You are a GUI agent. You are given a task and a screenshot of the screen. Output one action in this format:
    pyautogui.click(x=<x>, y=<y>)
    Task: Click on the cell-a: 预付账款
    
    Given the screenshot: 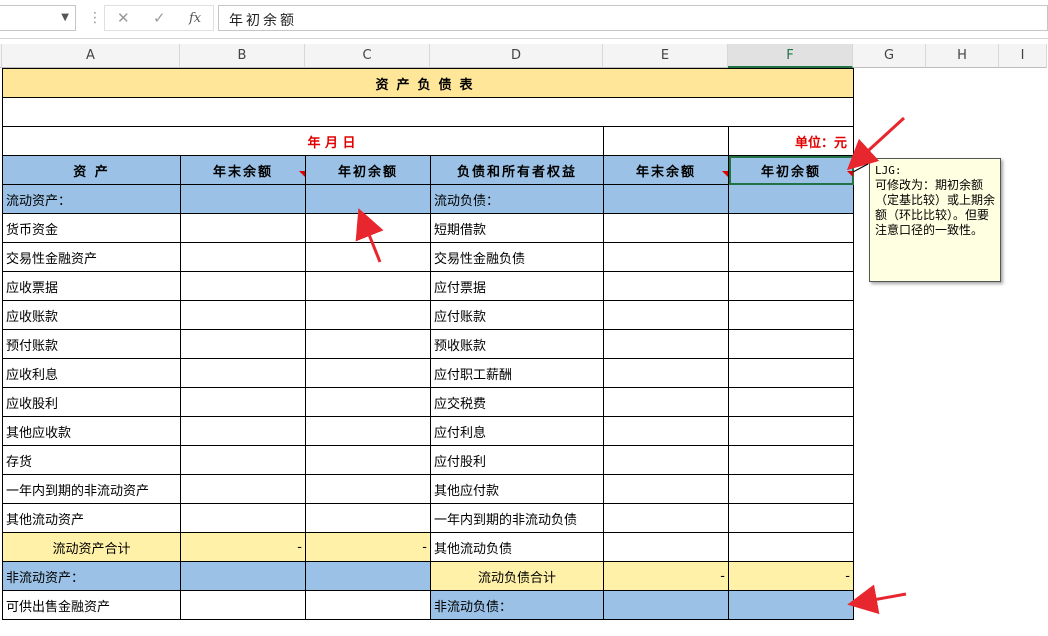 What is the action you would take?
    pyautogui.click(x=91, y=344)
    